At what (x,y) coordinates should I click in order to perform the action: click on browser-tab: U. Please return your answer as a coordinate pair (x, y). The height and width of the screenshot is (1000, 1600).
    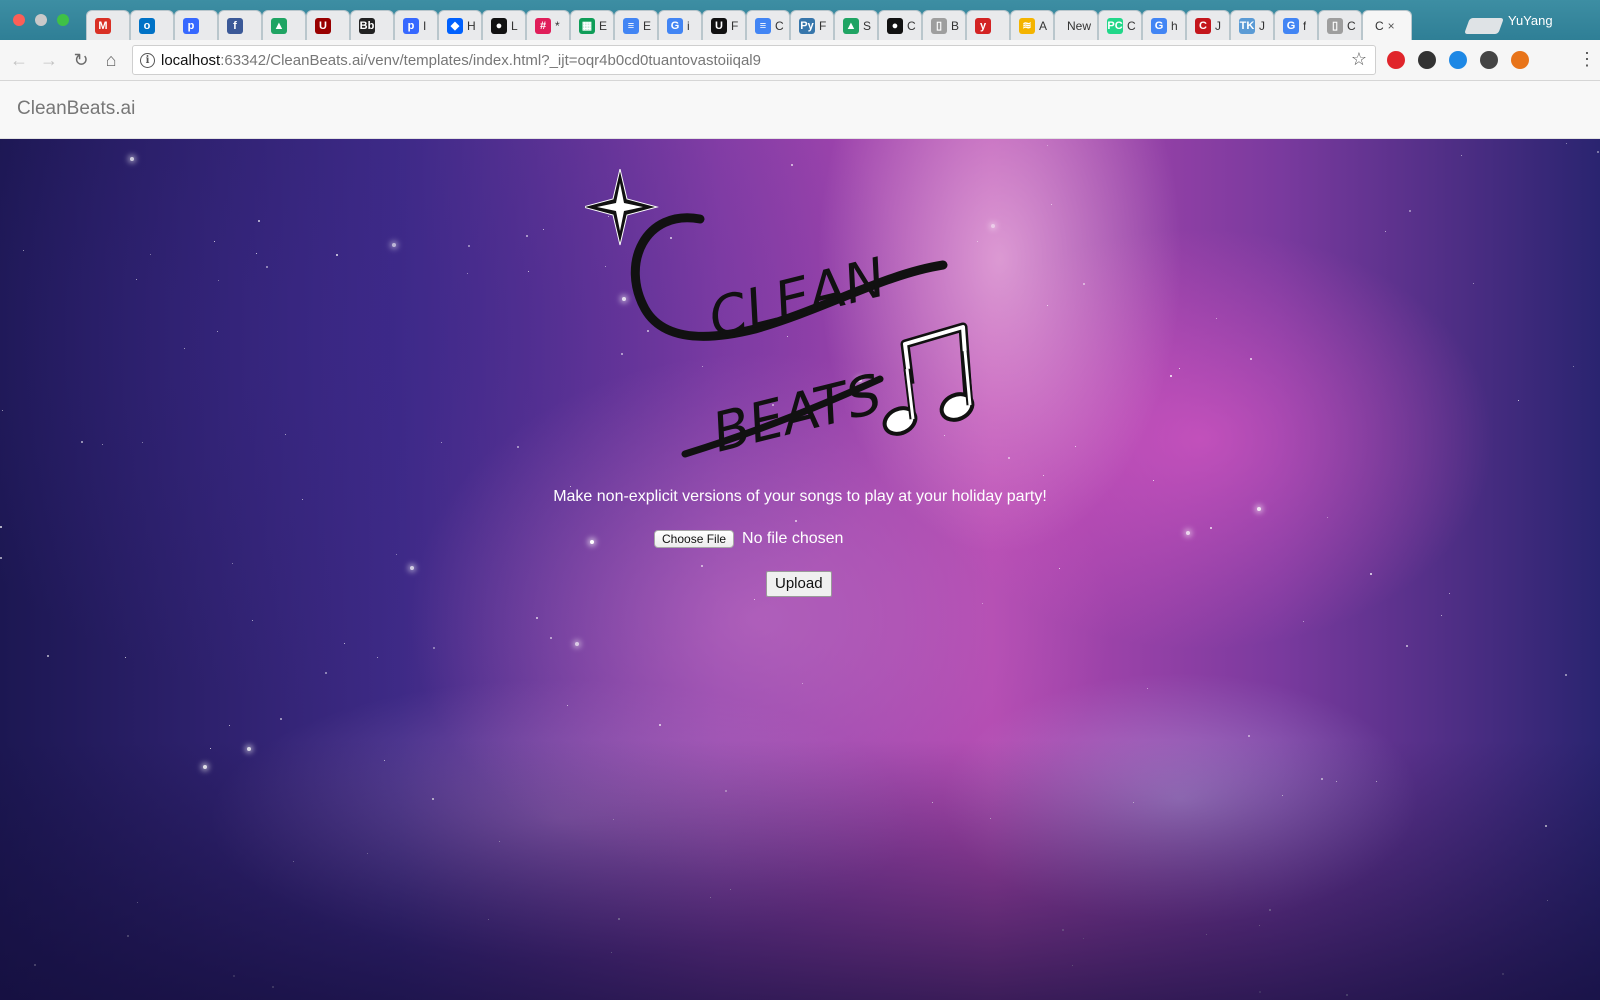
    Looking at the image, I should click on (328, 25).